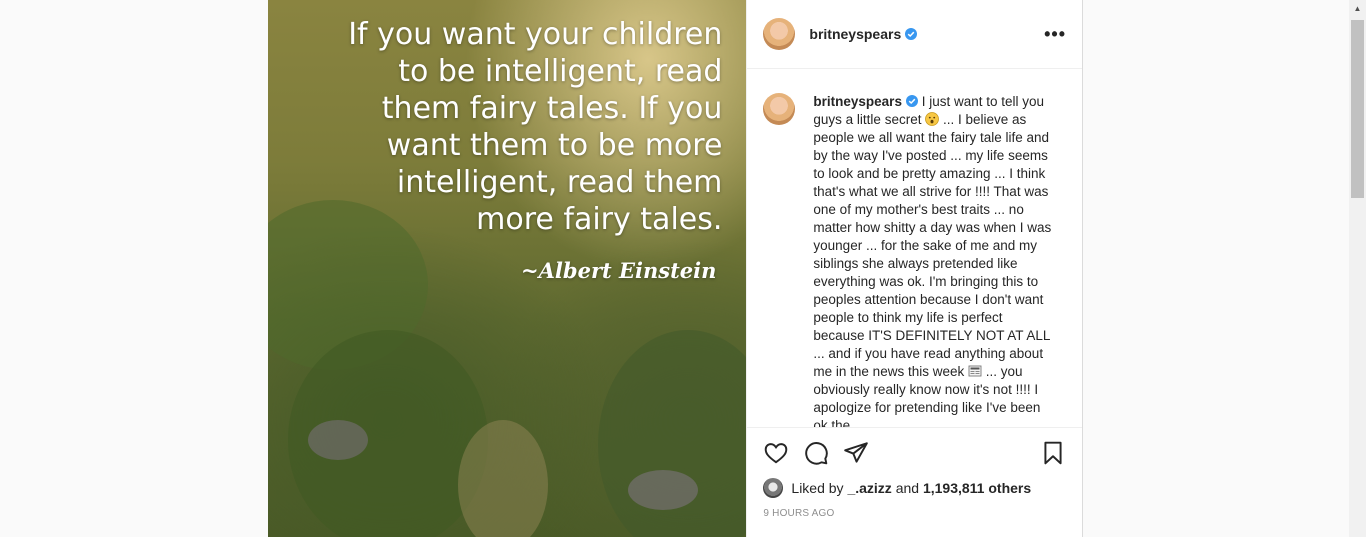 This screenshot has width=1366, height=537. Describe the element at coordinates (857, 101) in the screenshot. I see `caption-username: britneyspears` at that location.